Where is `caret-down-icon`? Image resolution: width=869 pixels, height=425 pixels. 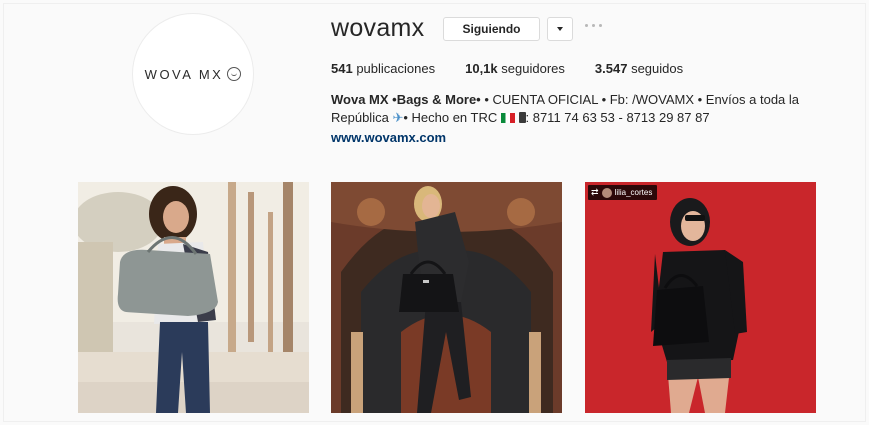
caret-down-icon is located at coordinates (560, 29).